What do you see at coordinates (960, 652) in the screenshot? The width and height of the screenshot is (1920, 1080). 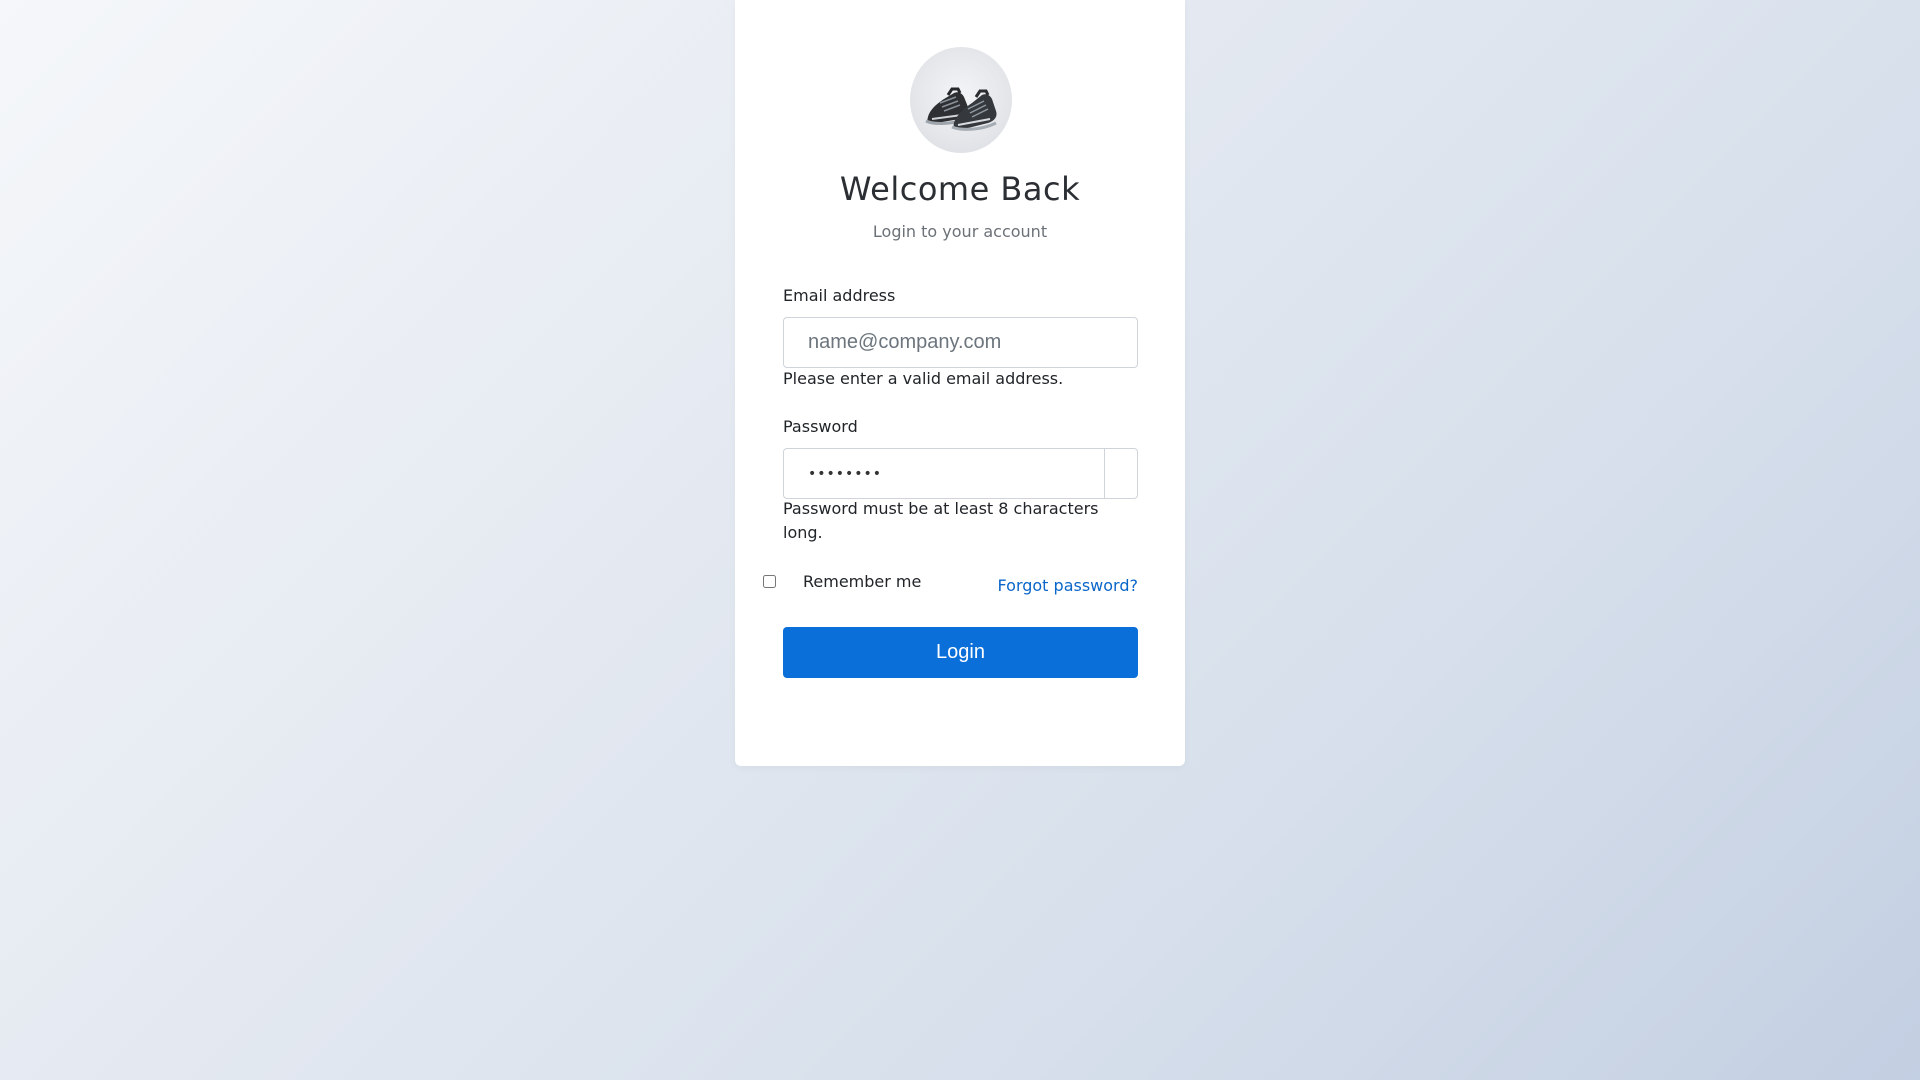 I see `login-button: Login` at bounding box center [960, 652].